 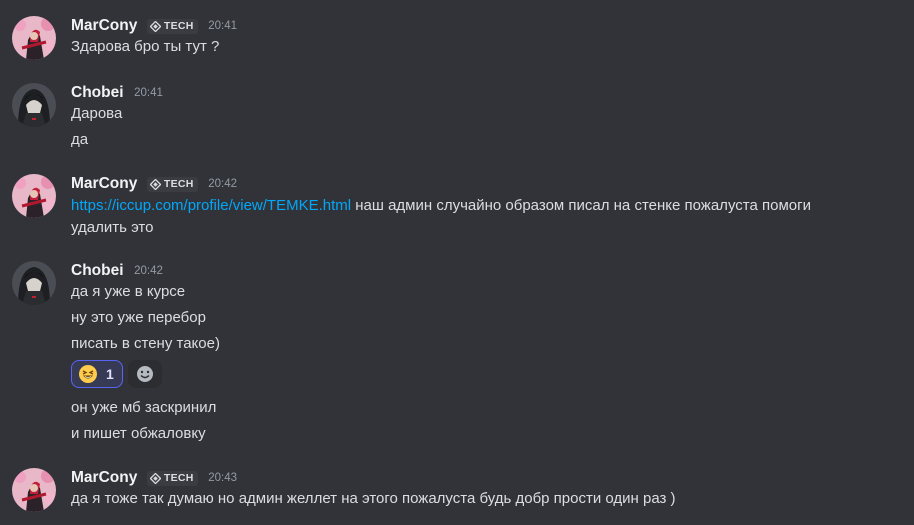 I want to click on add-reaction-button, so click(x=144, y=374).